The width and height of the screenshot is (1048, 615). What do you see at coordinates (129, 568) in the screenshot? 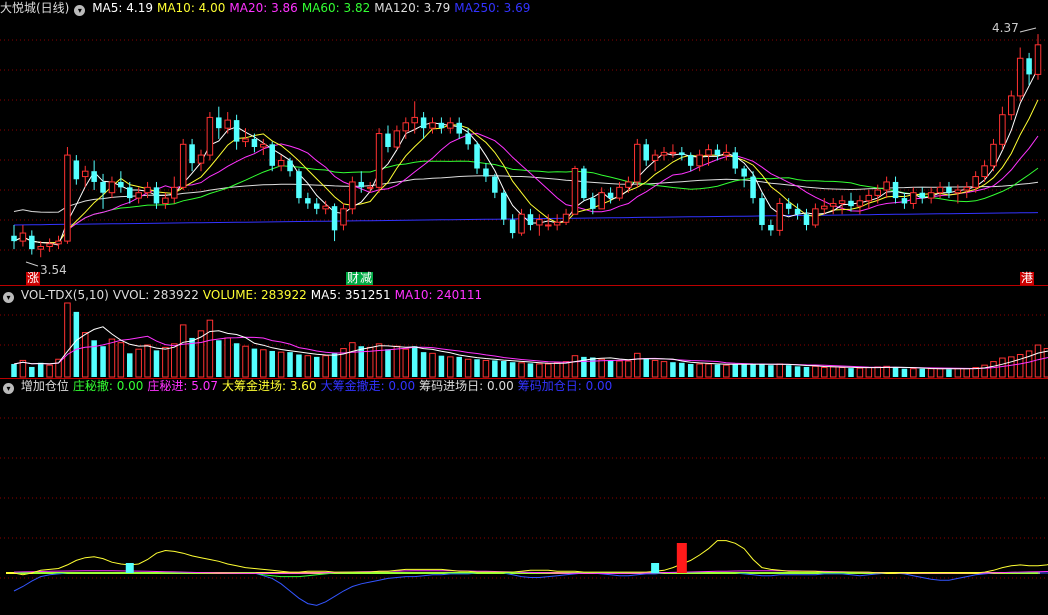
I see `signal-cyan-bar` at bounding box center [129, 568].